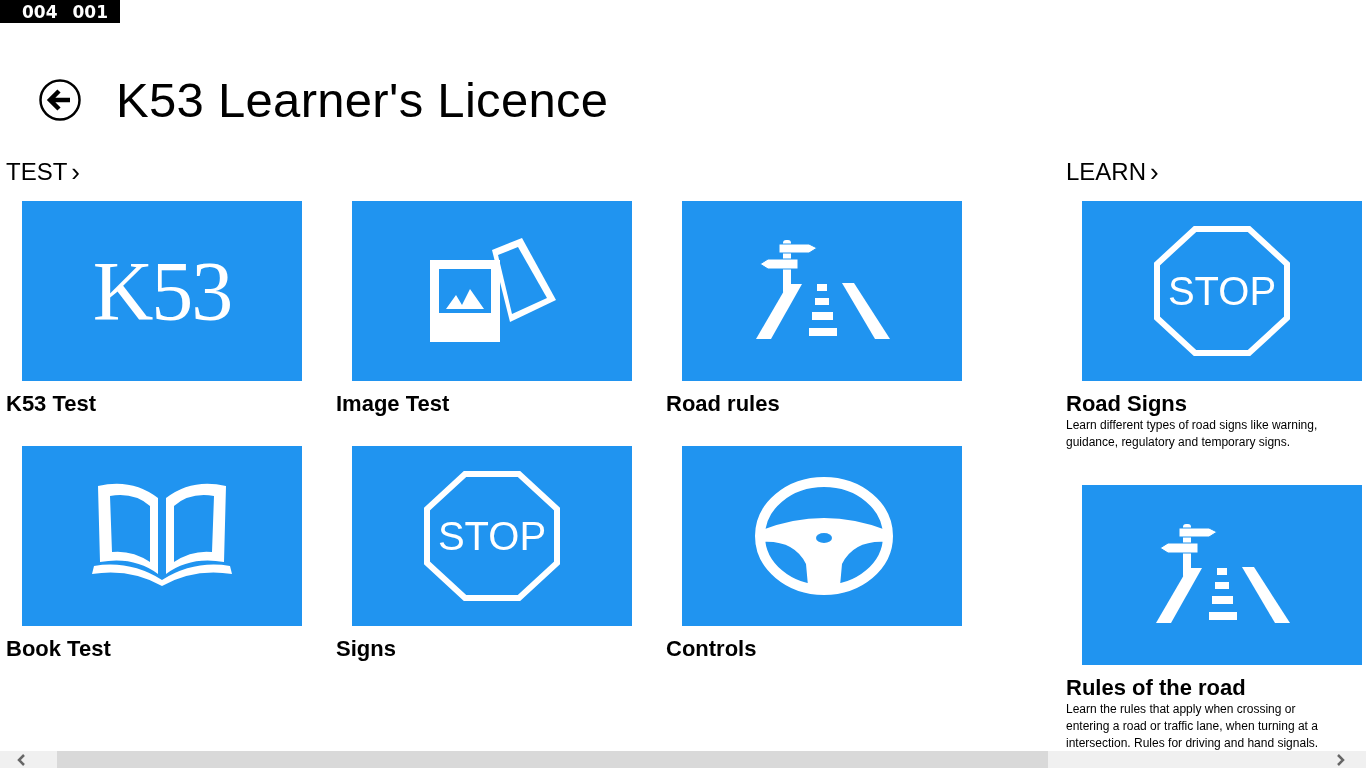 The image size is (1366, 768). Describe the element at coordinates (37, 172) in the screenshot. I see `section-heading: TEST` at that location.